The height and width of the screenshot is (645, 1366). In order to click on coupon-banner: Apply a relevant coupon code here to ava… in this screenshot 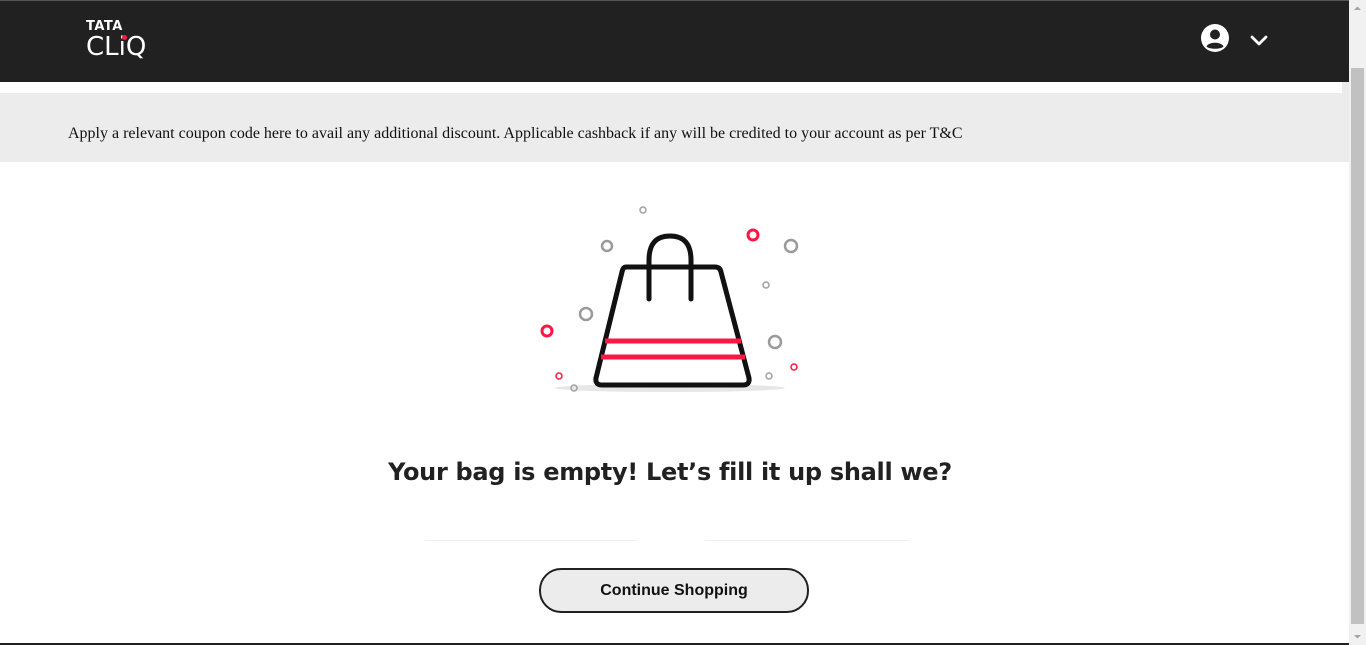, I will do `click(674, 127)`.